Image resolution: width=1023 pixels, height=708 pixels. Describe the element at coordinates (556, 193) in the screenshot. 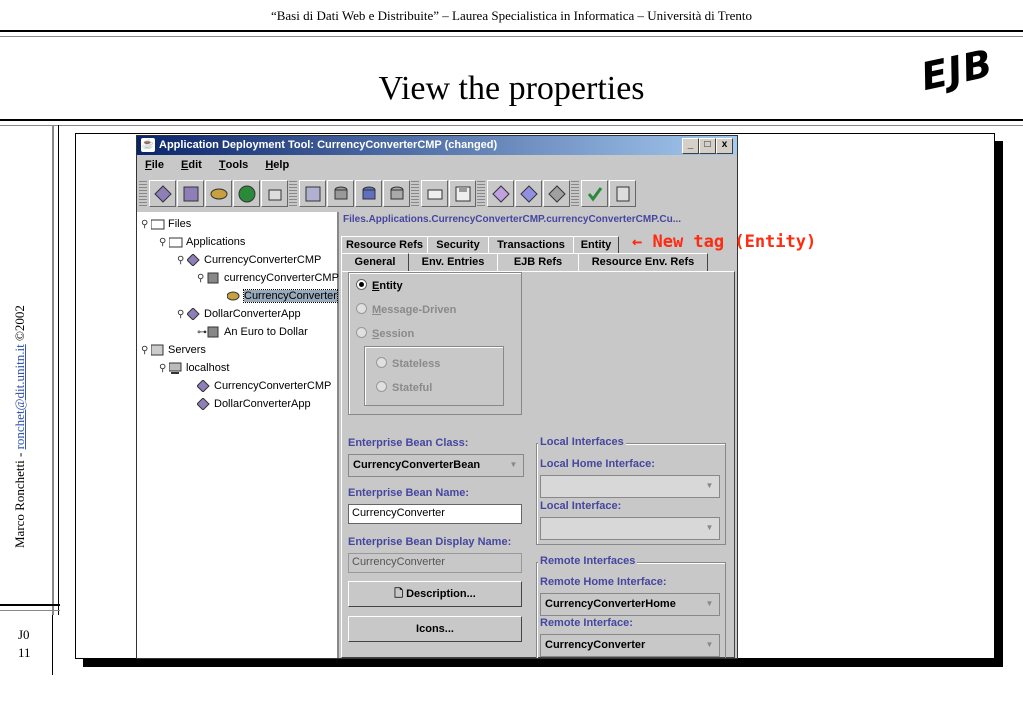

I see `undeploy-icon` at that location.